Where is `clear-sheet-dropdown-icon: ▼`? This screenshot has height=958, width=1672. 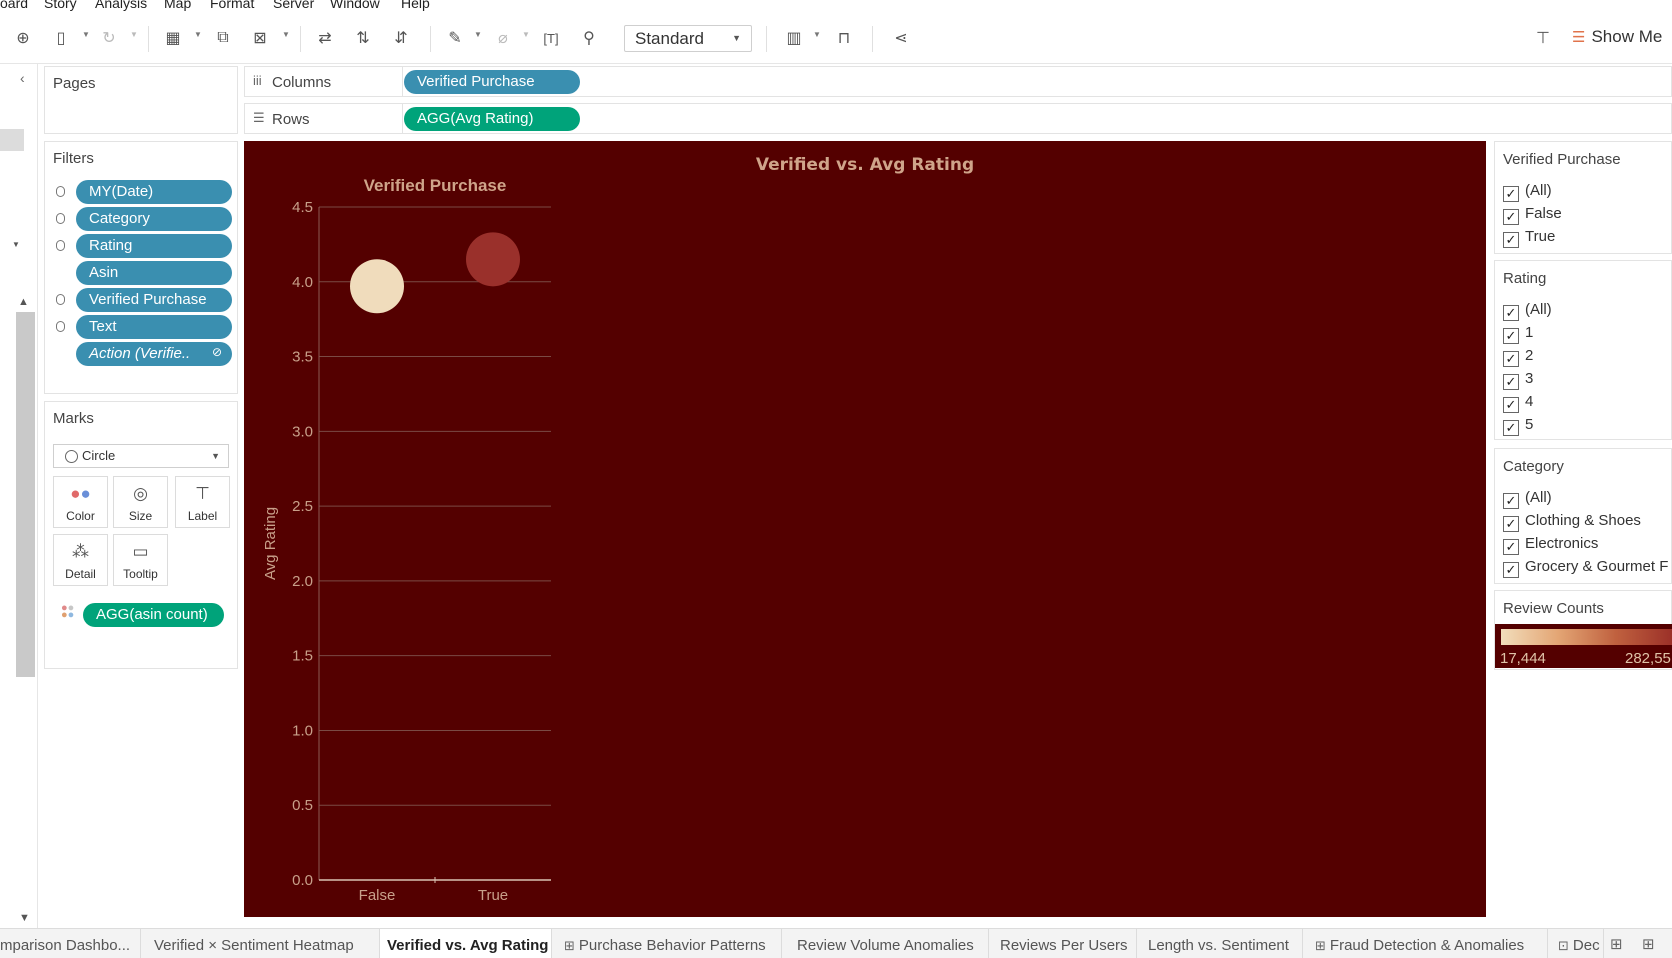
clear-sheet-dropdown-icon: ▼ is located at coordinates (286, 34).